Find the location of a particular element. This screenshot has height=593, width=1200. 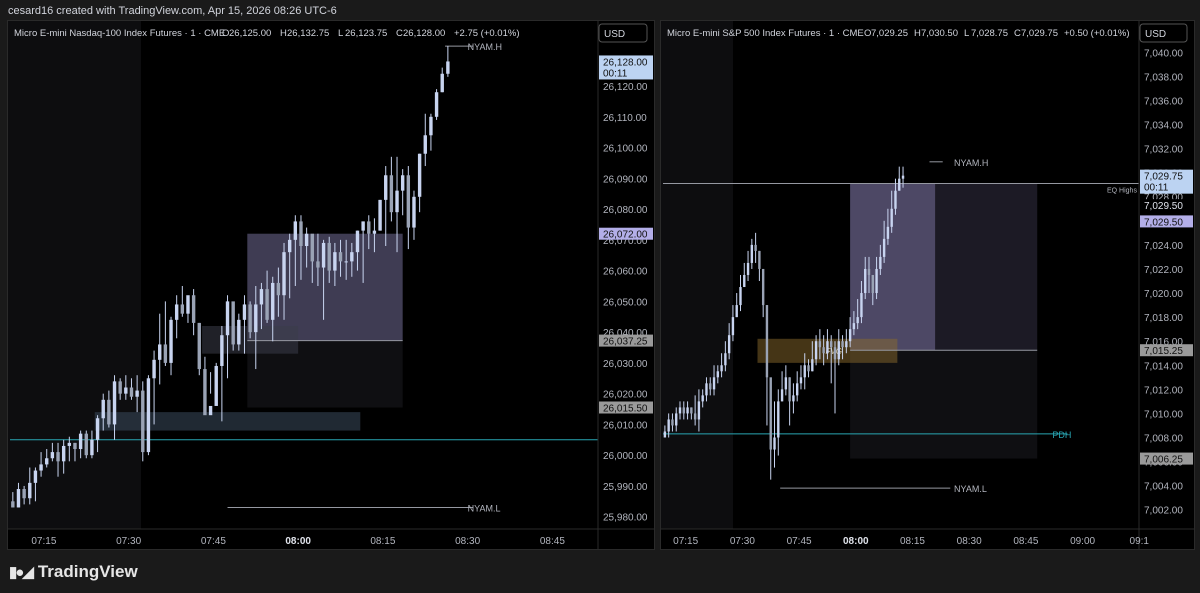

ohlc-change: +2.75 (+0.01%) is located at coordinates (487, 33).